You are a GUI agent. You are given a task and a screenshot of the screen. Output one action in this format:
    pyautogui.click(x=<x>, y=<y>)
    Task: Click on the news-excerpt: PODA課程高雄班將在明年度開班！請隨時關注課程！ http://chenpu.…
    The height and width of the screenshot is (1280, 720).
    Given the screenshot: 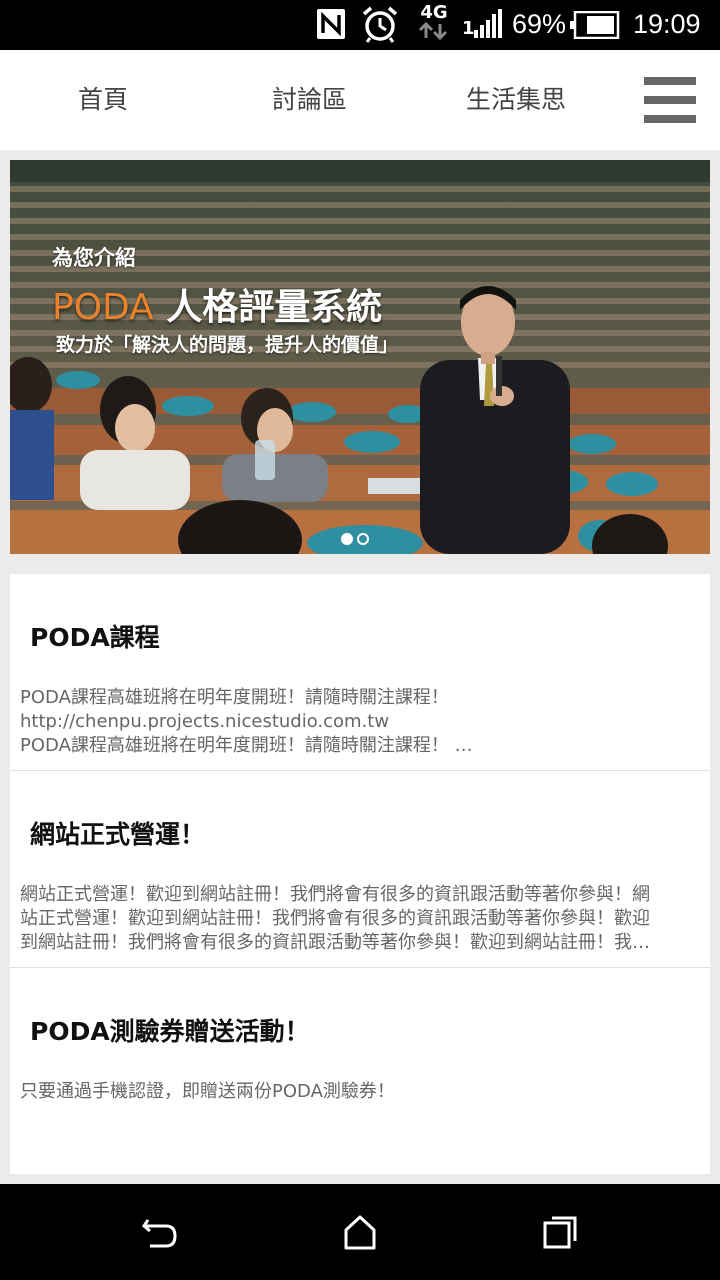 What is the action you would take?
    pyautogui.click(x=246, y=721)
    